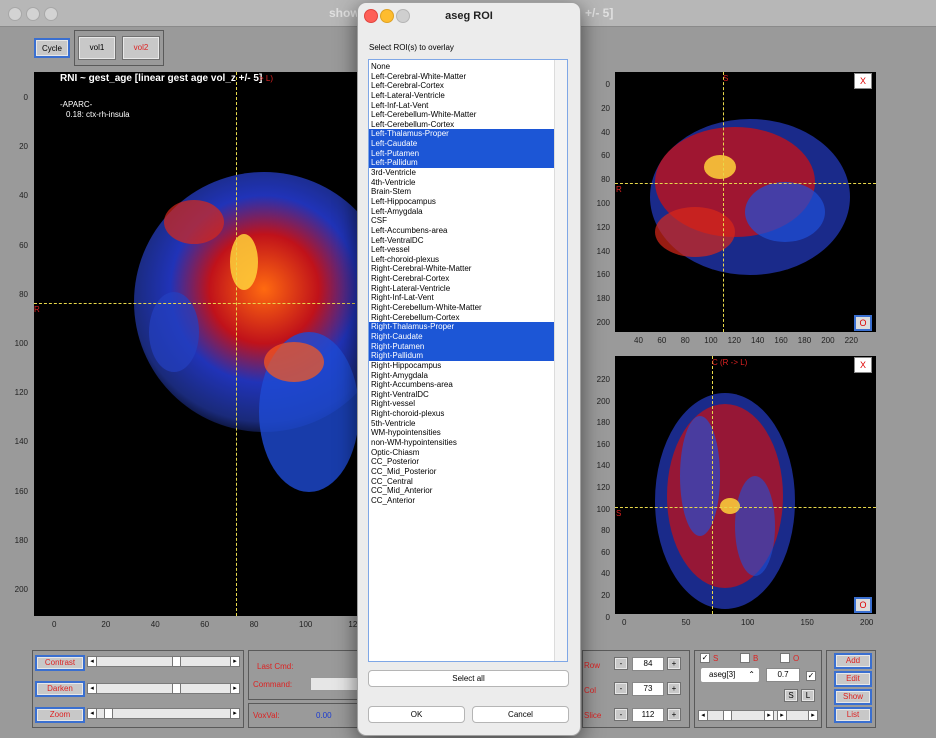 This screenshot has height=738, width=936. I want to click on row-value-field: 84, so click(648, 664).